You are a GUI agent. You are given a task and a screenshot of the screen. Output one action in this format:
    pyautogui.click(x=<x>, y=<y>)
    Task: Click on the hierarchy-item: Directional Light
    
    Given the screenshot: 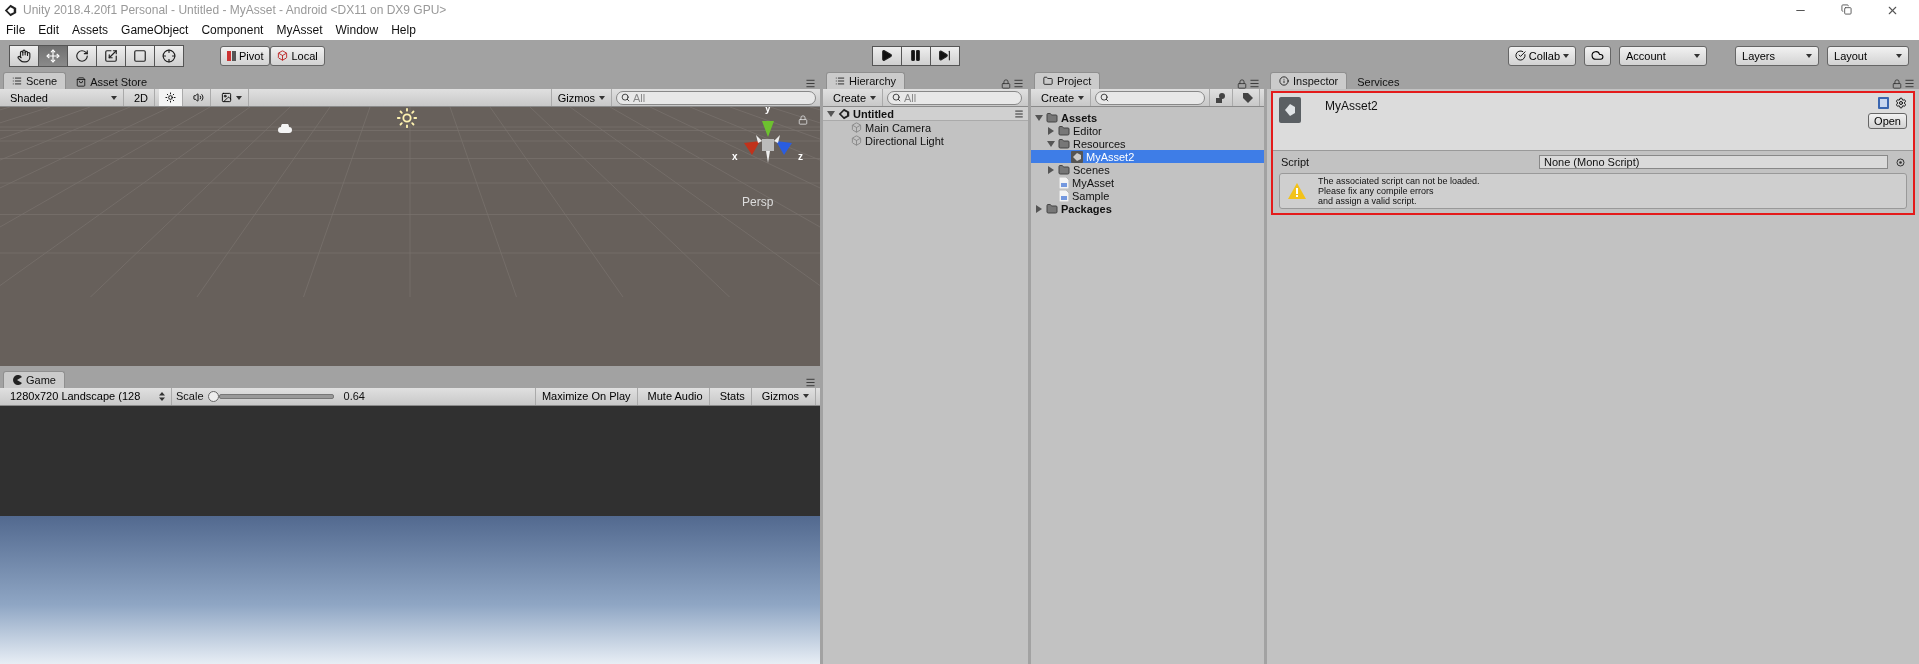 What is the action you would take?
    pyautogui.click(x=925, y=140)
    